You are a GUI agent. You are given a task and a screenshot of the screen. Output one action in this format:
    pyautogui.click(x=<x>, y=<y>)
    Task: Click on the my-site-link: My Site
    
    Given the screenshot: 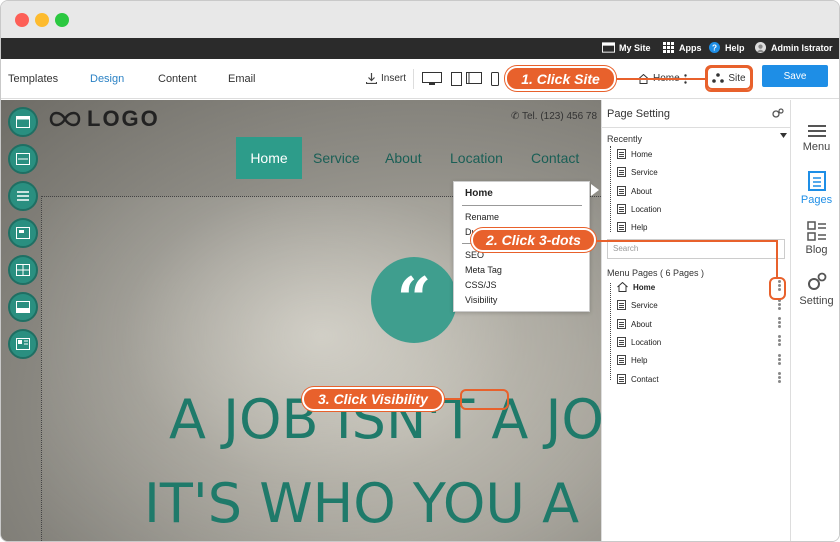 What is the action you would take?
    pyautogui.click(x=626, y=47)
    